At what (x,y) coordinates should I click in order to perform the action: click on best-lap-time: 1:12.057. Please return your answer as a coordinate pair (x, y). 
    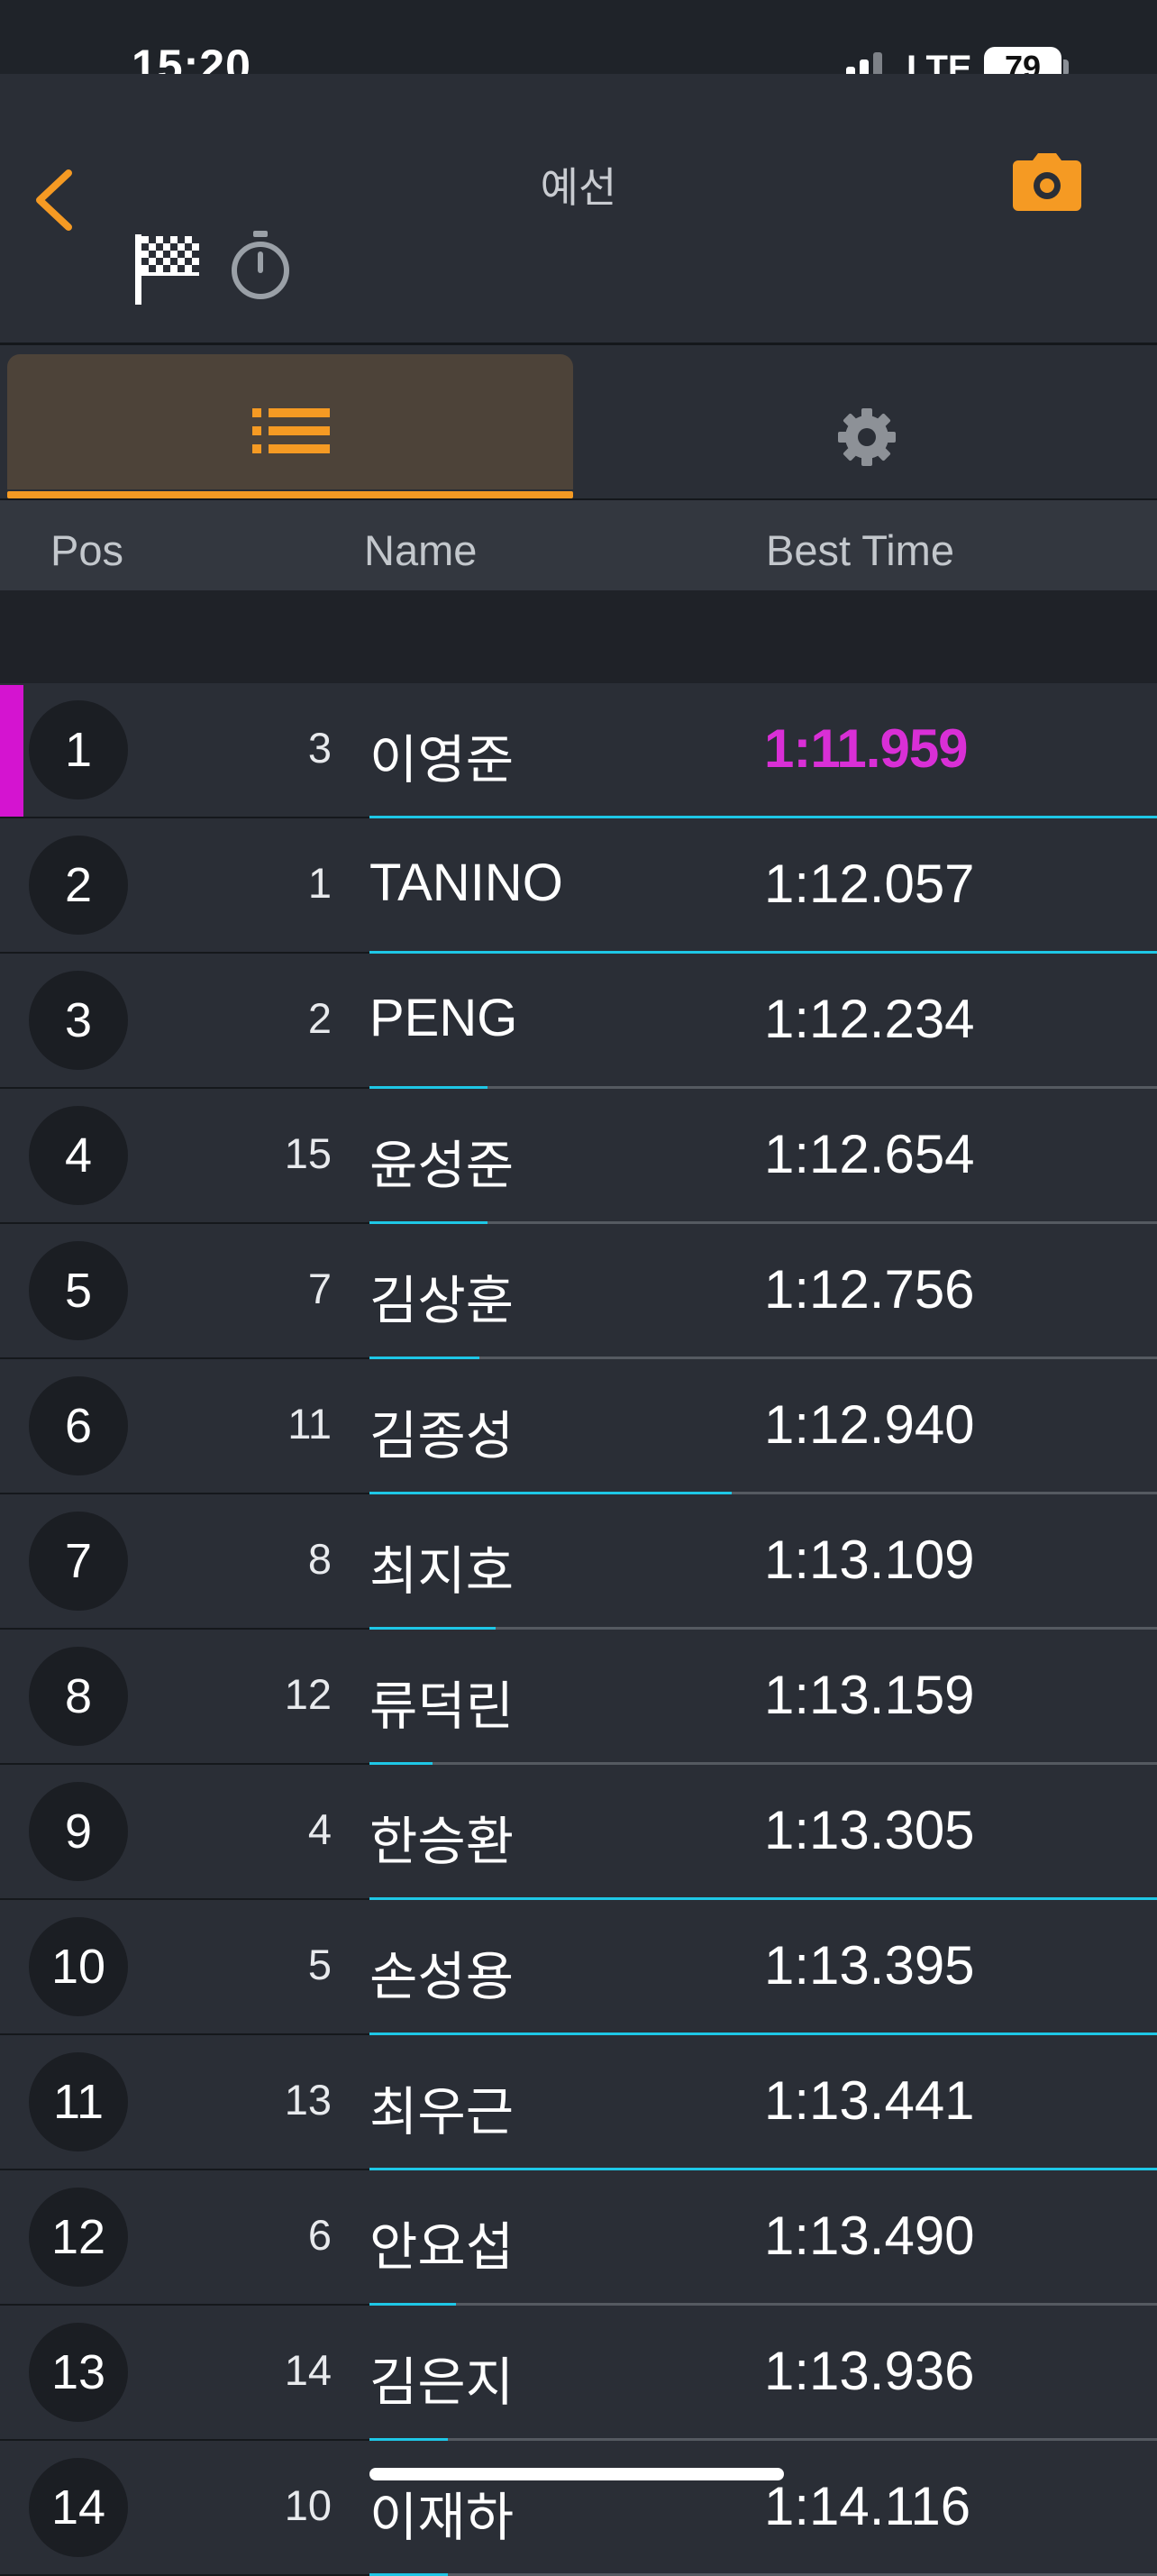
    Looking at the image, I should click on (869, 884).